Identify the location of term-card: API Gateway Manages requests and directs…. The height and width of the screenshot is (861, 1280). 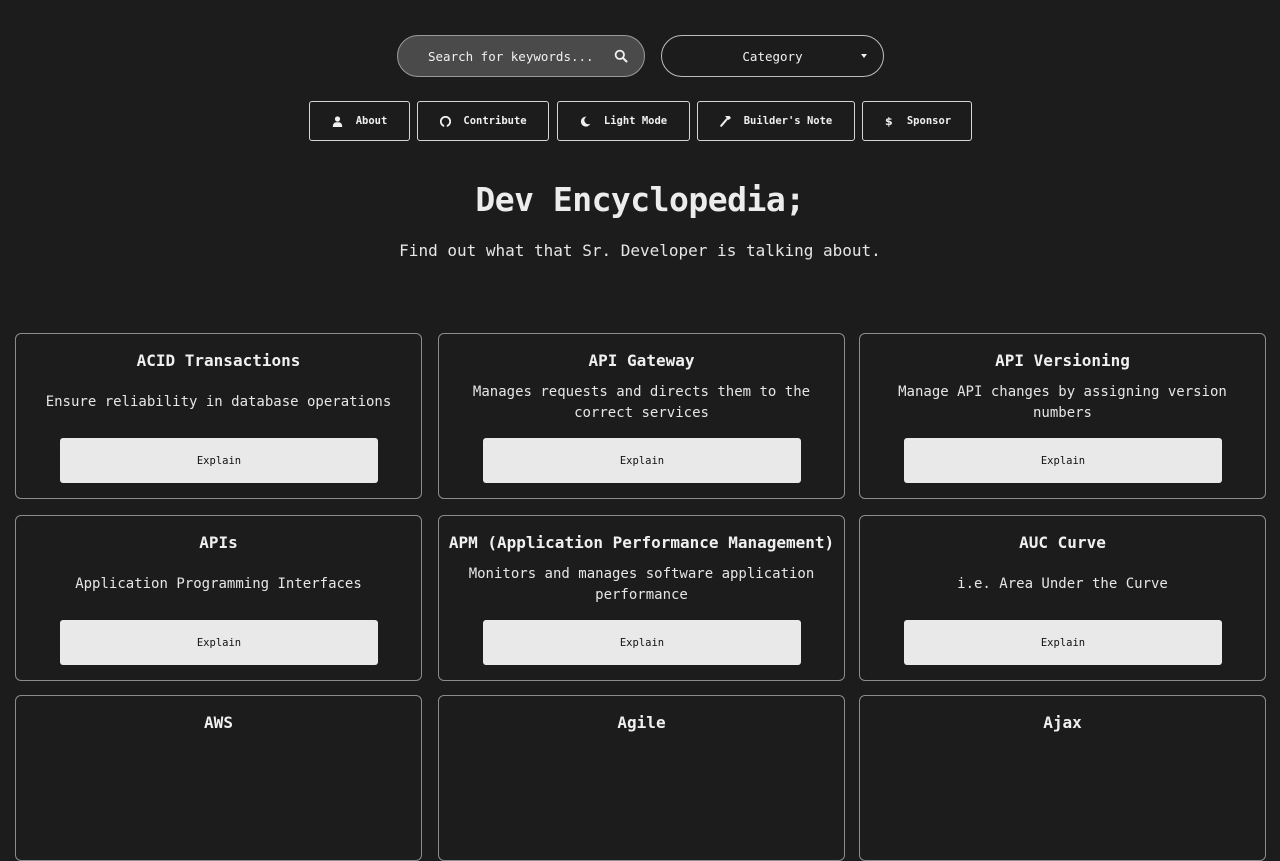
(641, 416).